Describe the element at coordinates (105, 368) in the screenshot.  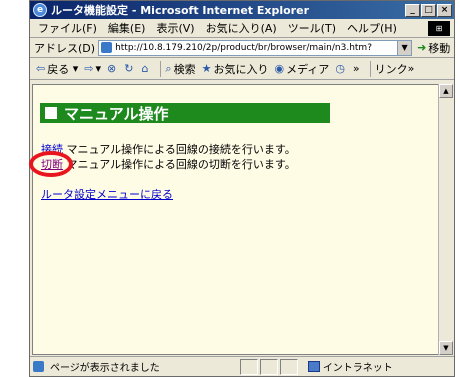
I see `status-text: ページが表示されました` at that location.